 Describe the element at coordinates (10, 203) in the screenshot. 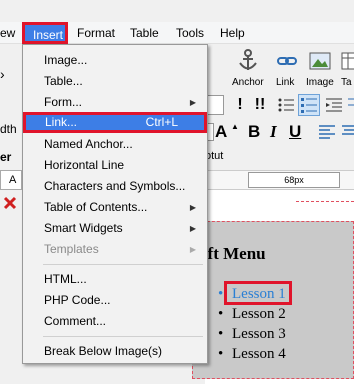

I see `delete-icon` at that location.